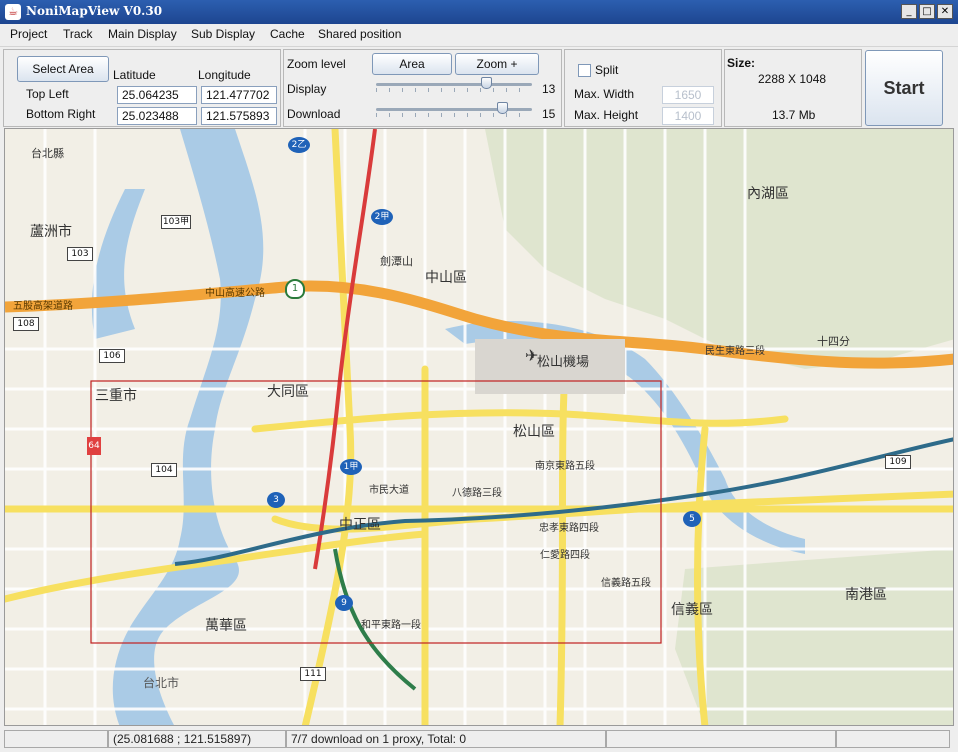 Image resolution: width=958 pixels, height=752 pixels. I want to click on route-shield-1: 1, so click(295, 289).